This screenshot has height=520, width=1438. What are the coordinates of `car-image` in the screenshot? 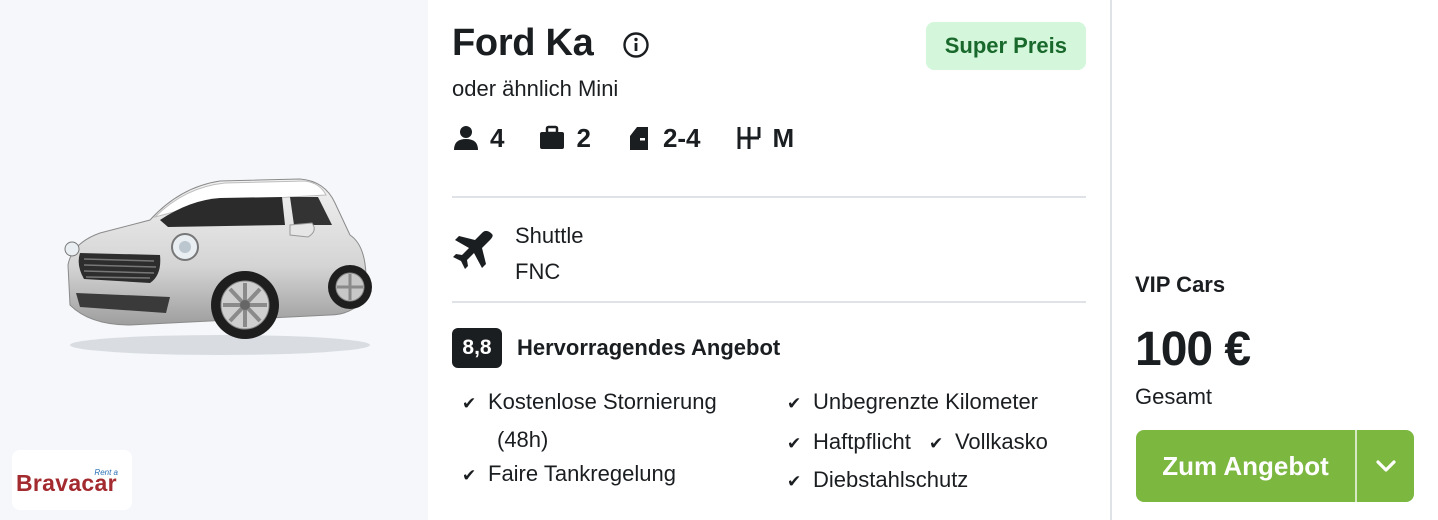 It's located at (215, 265).